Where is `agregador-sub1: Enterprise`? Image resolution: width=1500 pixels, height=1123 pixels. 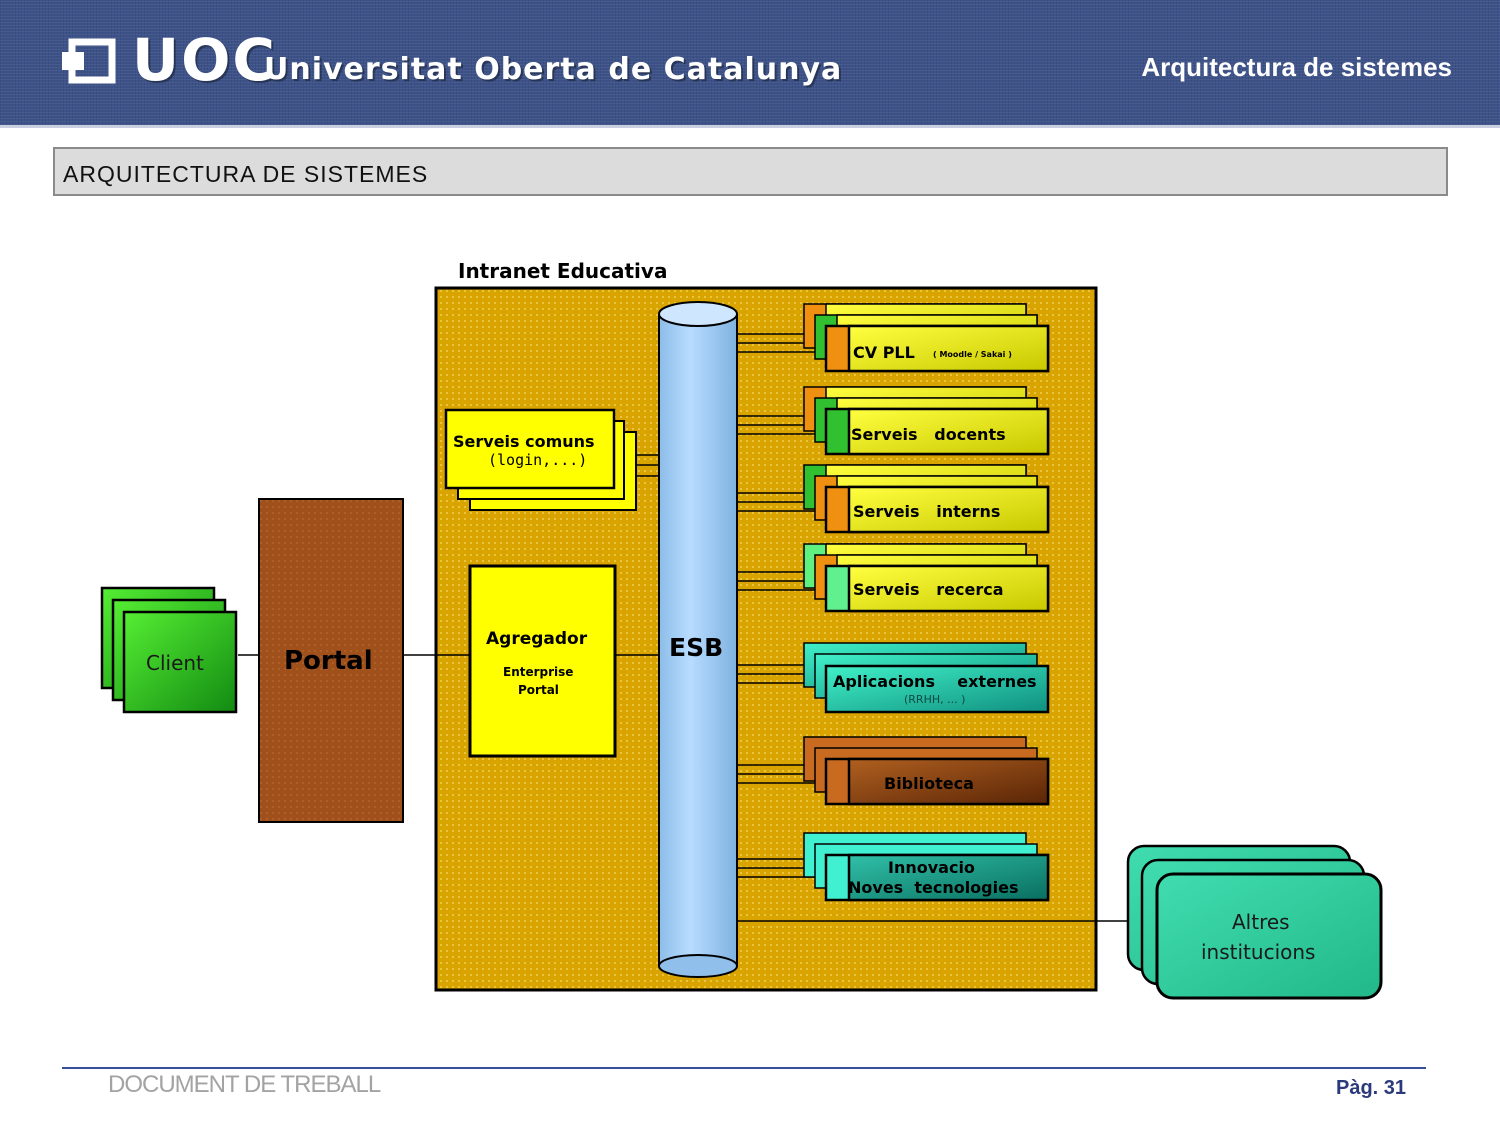 agregador-sub1: Enterprise is located at coordinates (538, 672).